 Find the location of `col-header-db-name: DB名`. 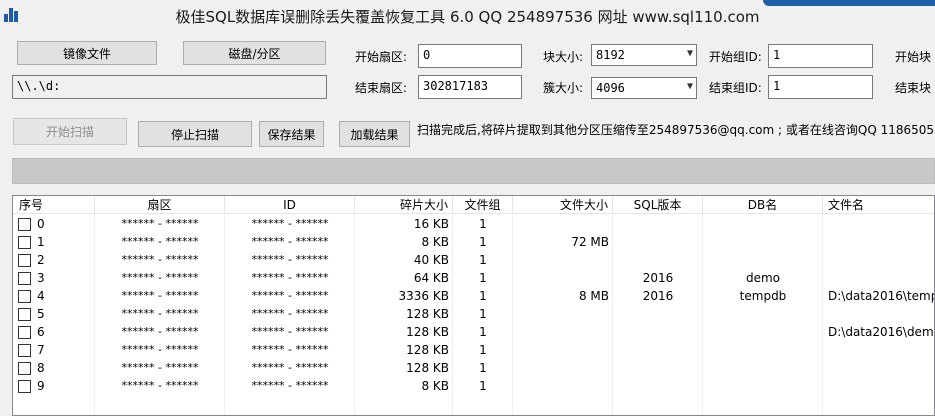

col-header-db-name: DB名 is located at coordinates (763, 205).